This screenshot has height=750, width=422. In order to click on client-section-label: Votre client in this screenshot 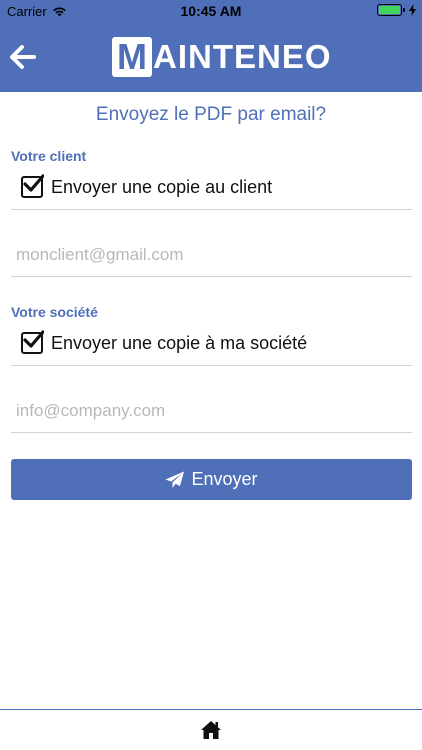, I will do `click(49, 156)`.